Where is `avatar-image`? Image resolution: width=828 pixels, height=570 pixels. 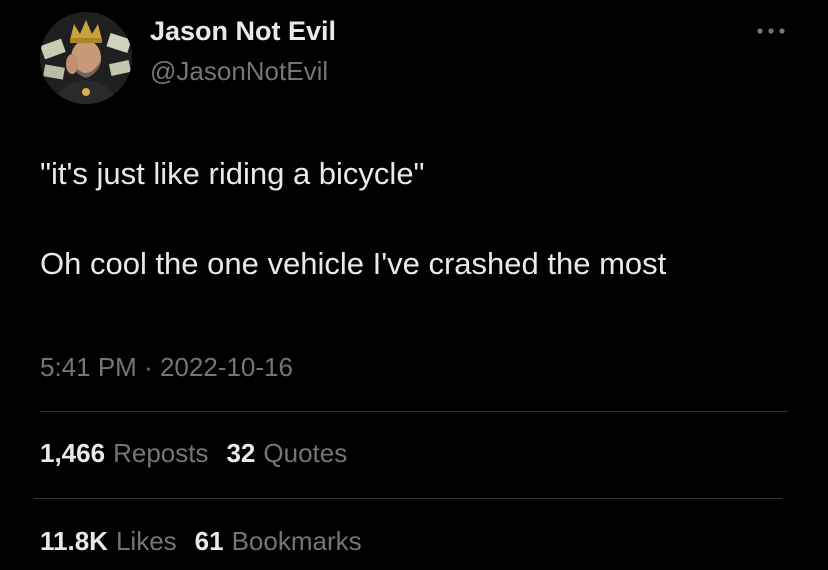
avatar-image is located at coordinates (86, 58).